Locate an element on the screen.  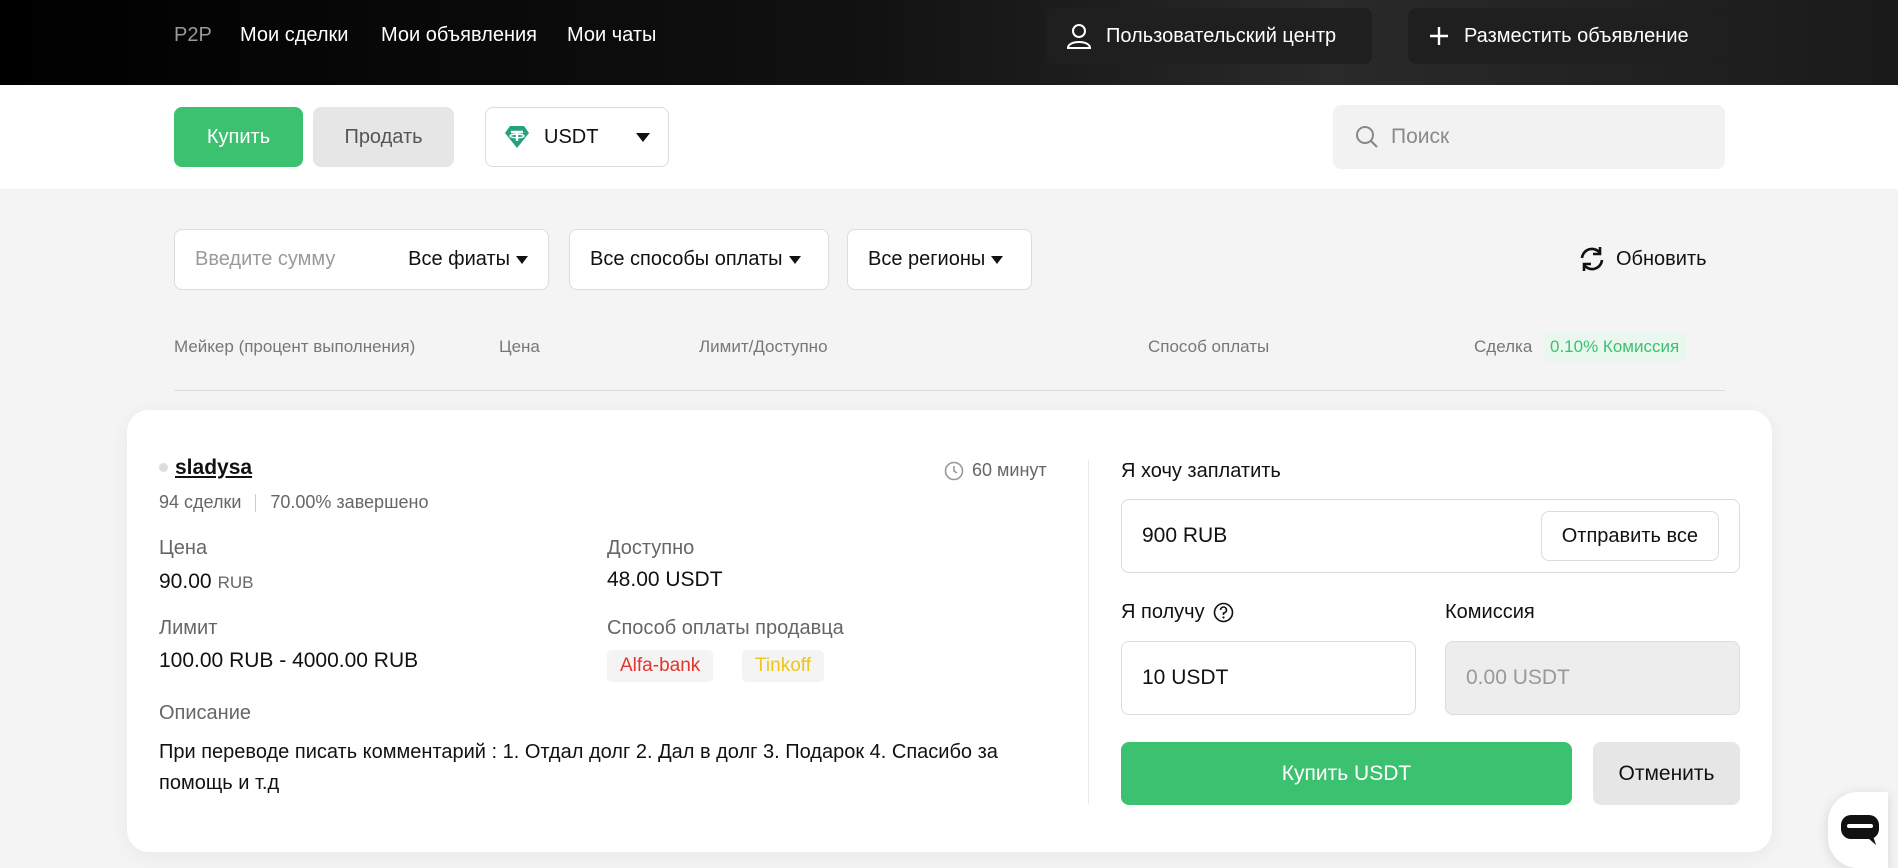
column-header-method: Способ оплаты is located at coordinates (1209, 346).